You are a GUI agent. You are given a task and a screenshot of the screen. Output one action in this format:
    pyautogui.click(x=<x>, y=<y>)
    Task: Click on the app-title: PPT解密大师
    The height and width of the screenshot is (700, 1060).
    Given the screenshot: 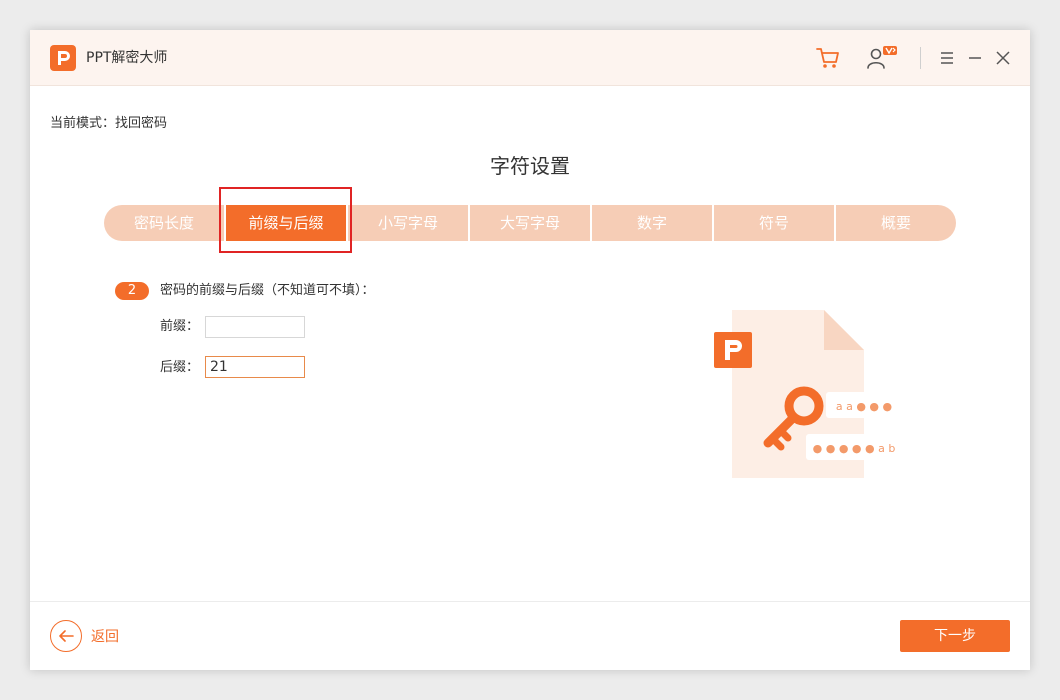 What is the action you would take?
    pyautogui.click(x=127, y=58)
    